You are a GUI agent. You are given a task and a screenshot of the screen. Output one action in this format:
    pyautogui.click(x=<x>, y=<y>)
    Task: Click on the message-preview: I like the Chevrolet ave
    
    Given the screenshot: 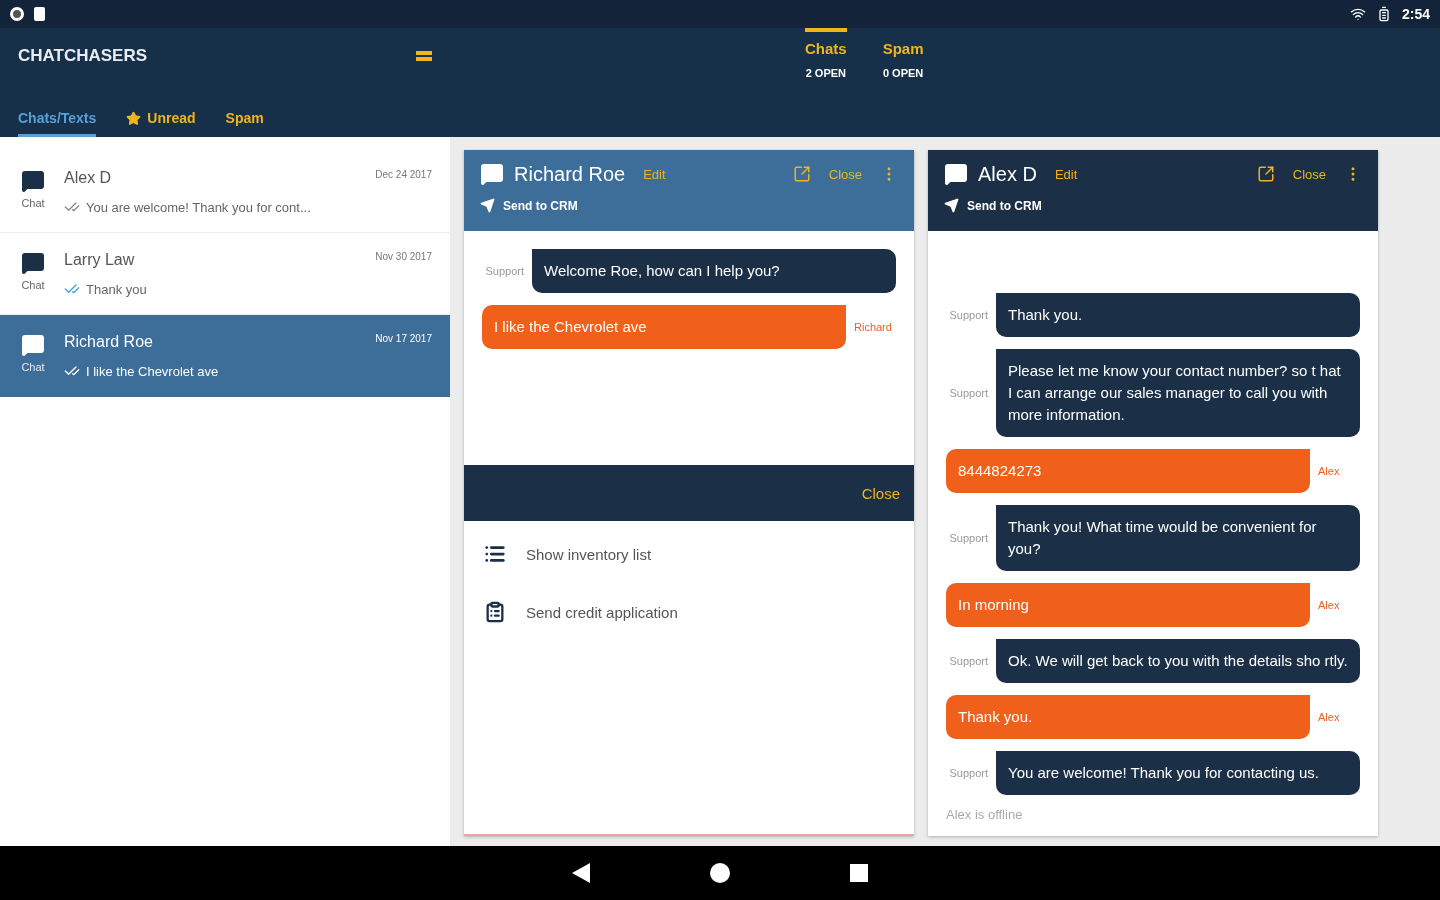 What is the action you would take?
    pyautogui.click(x=152, y=371)
    